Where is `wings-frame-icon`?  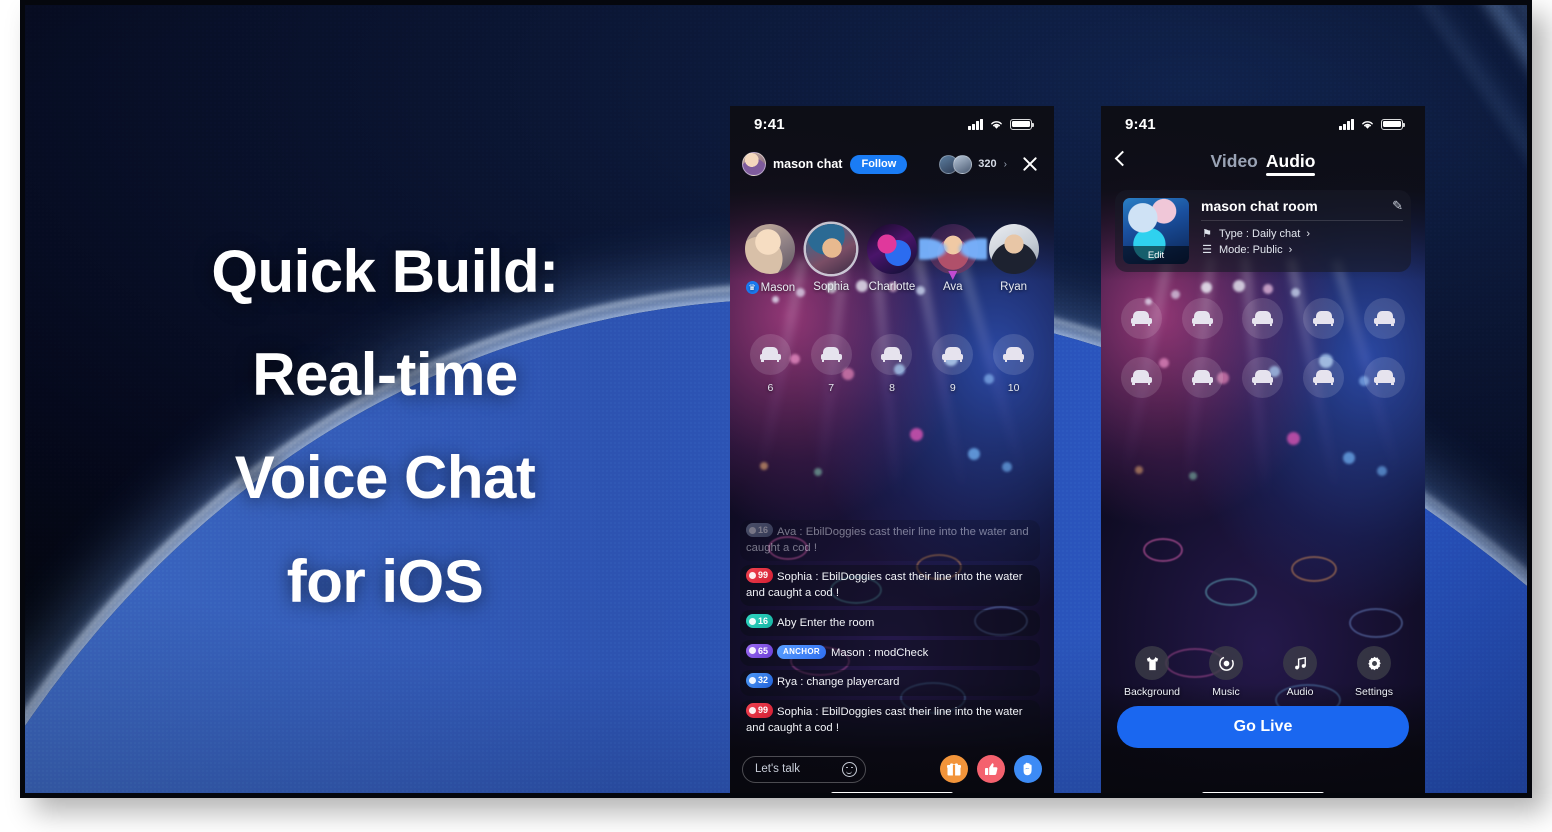 wings-frame-icon is located at coordinates (952, 249).